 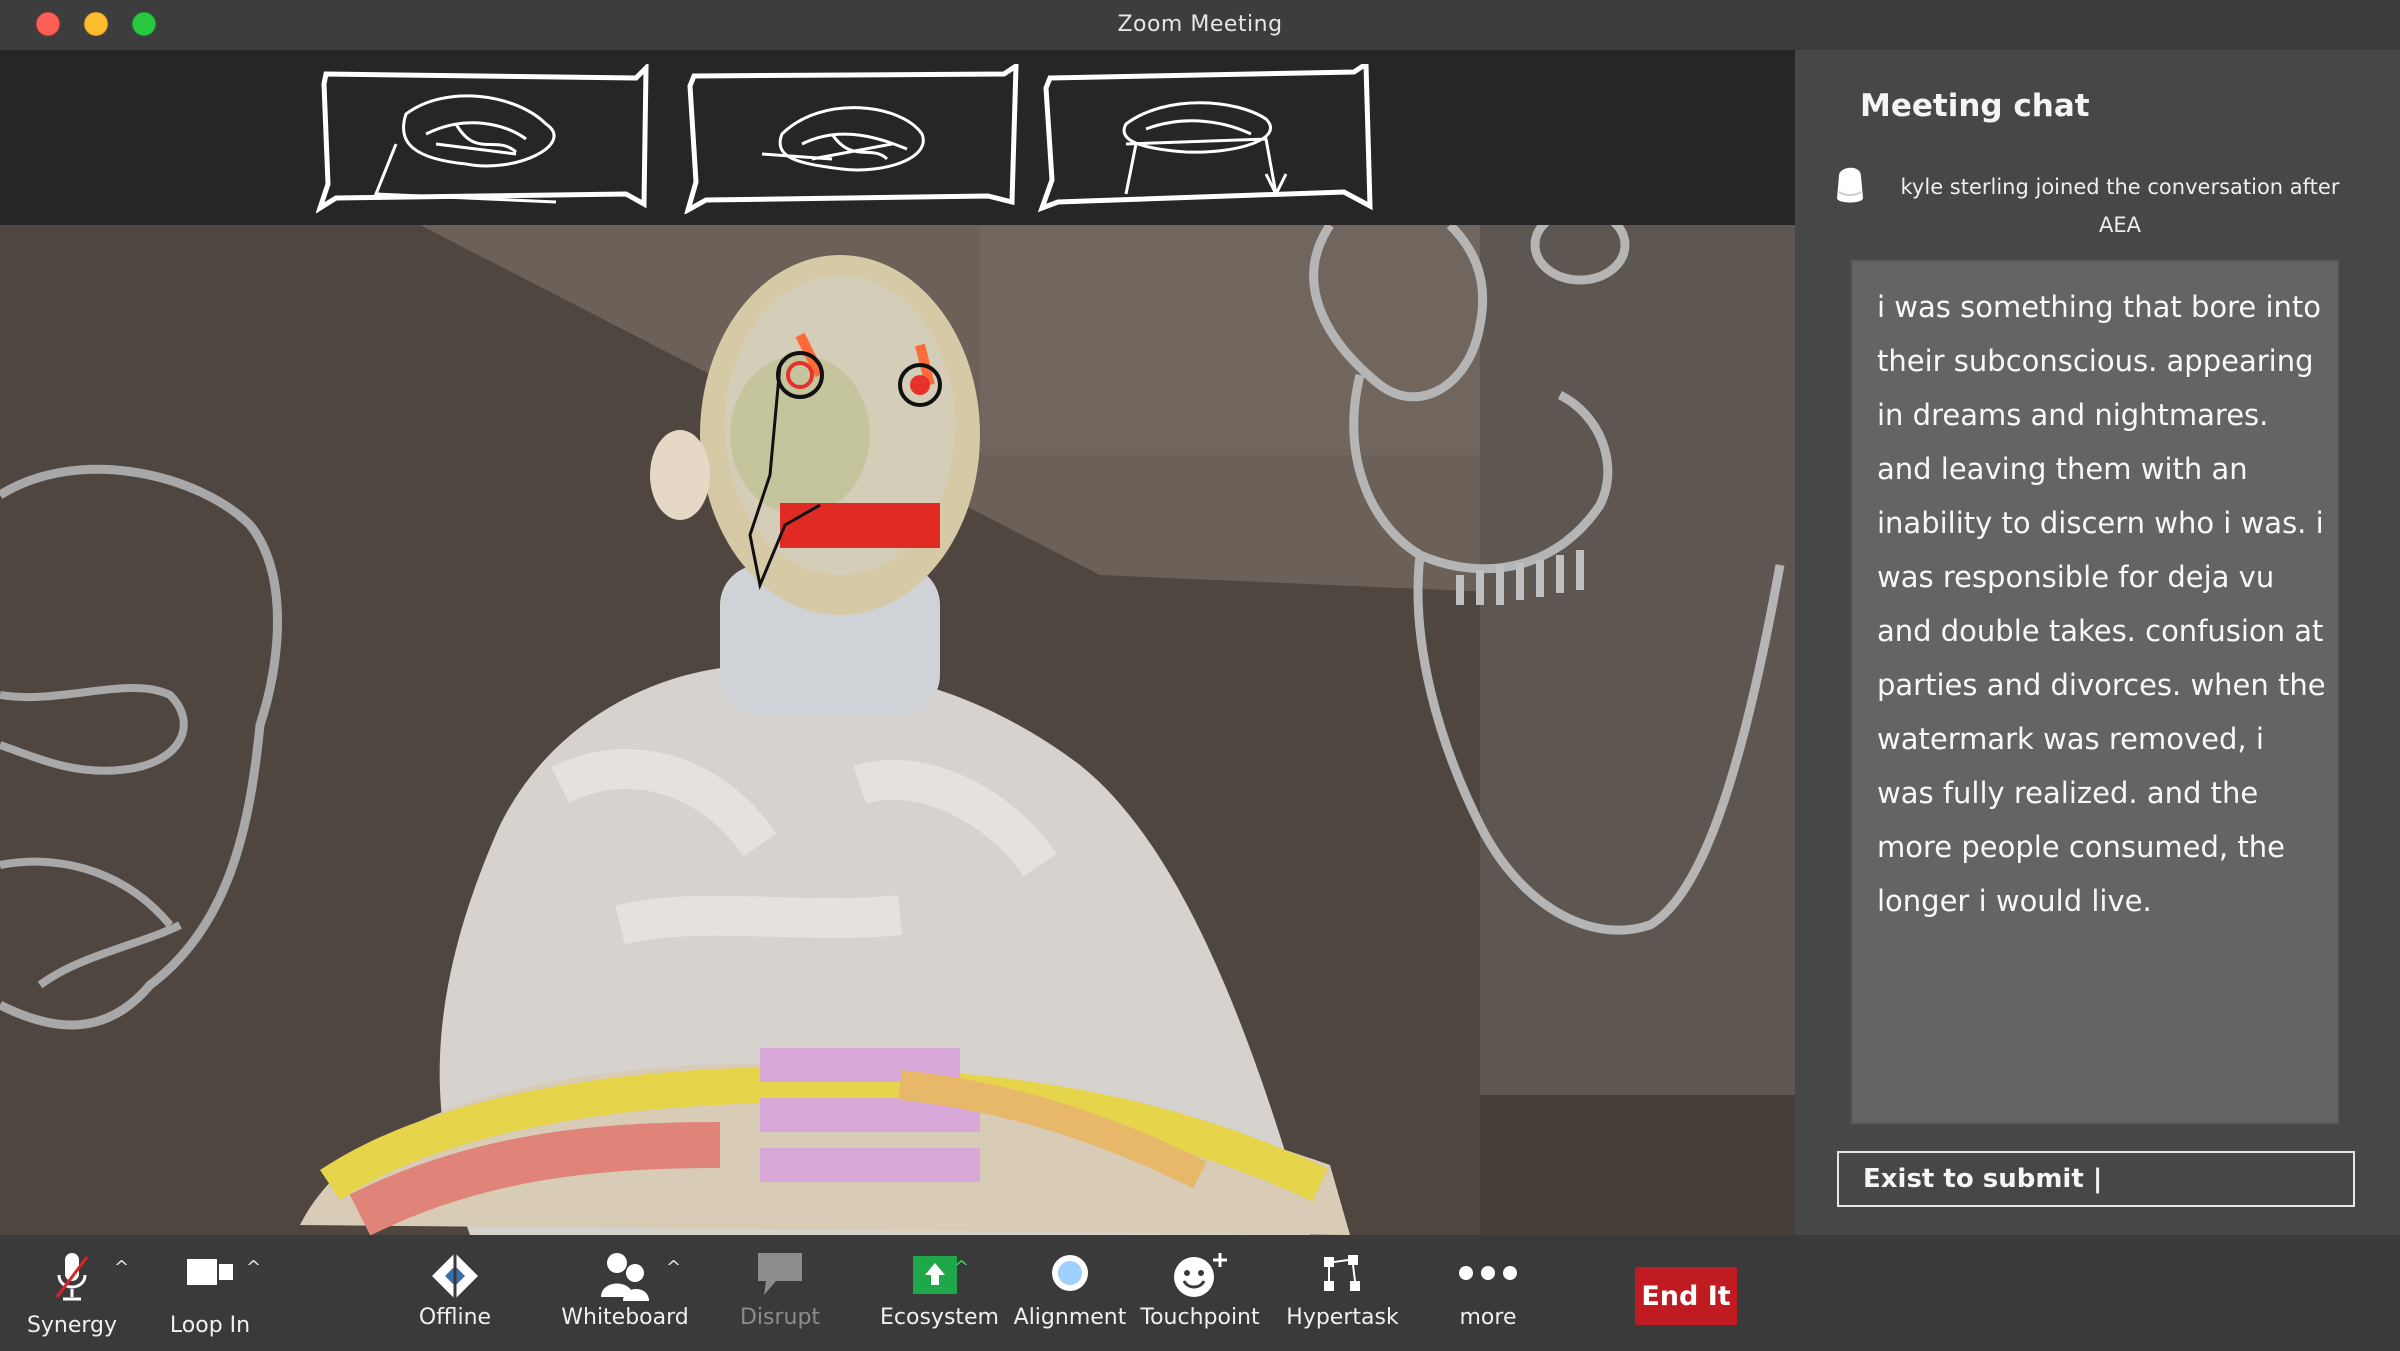 I want to click on video-options-chevron-up-icon: ^, so click(x=253, y=1267).